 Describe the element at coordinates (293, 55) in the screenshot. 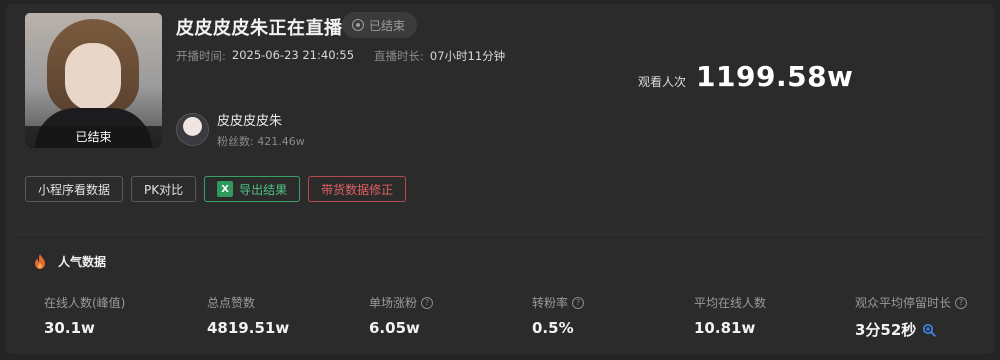

I see `start-time-value: 2025-06-23 21:40:55` at that location.